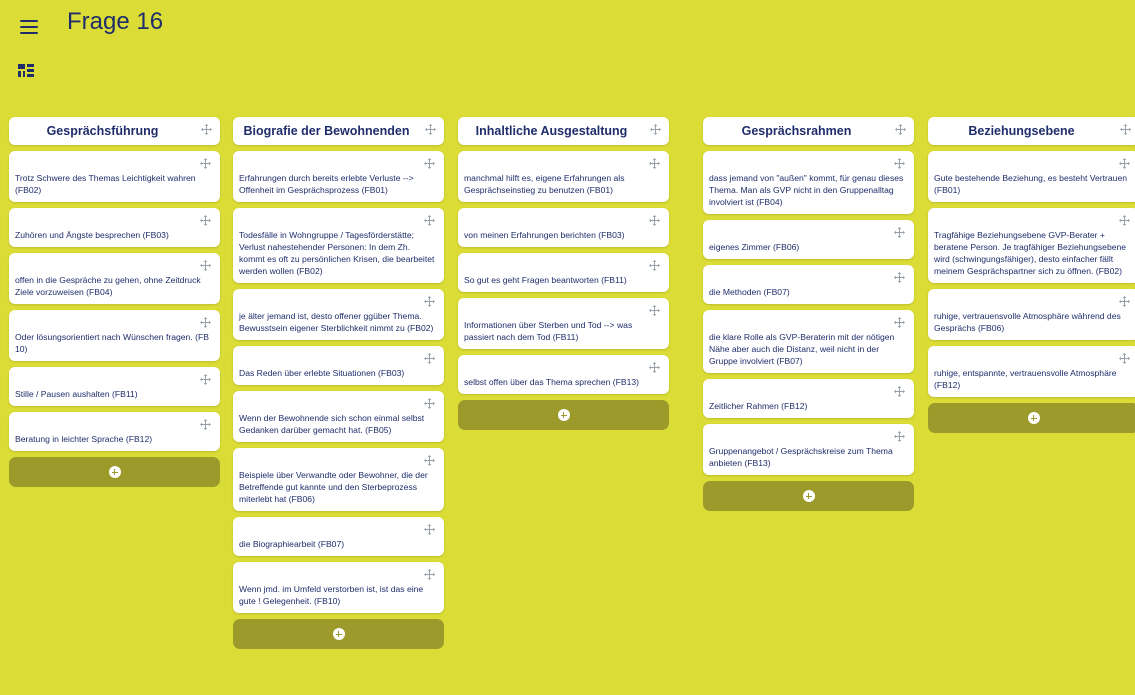 This screenshot has width=1135, height=695. What do you see at coordinates (567, 25) in the screenshot?
I see `top-bar: Frage 16` at bounding box center [567, 25].